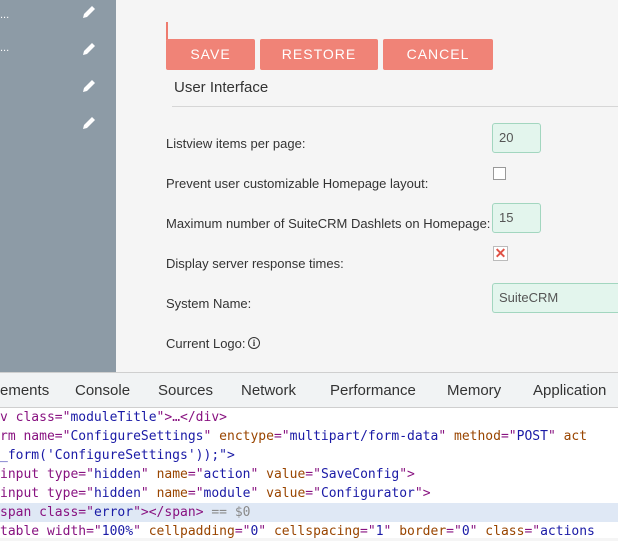 The width and height of the screenshot is (618, 541). What do you see at coordinates (499, 173) in the screenshot?
I see `prevent-homepage-checkbox` at bounding box center [499, 173].